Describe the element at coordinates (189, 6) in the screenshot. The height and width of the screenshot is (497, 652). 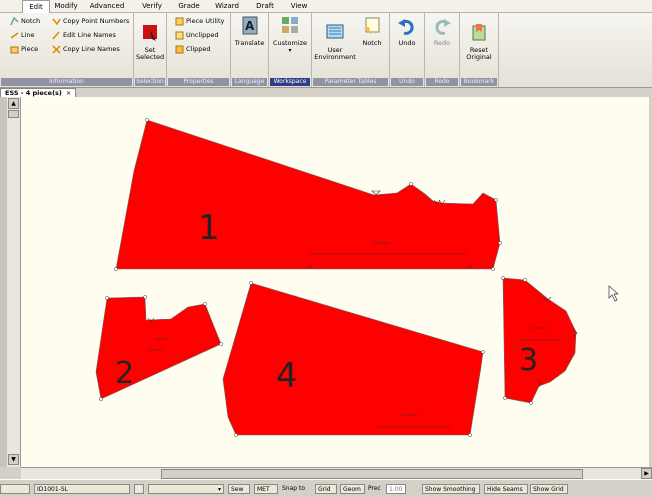
I see `menu-grade: Grade` at that location.